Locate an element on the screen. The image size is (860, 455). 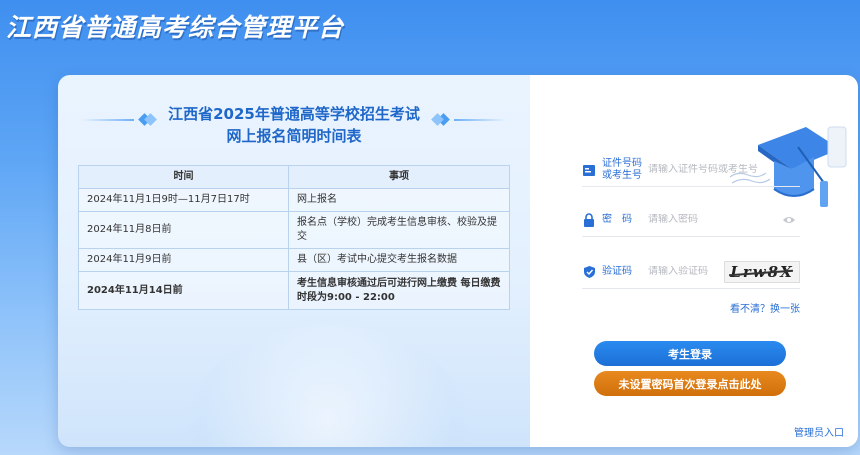
shield-check-icon is located at coordinates (589, 272).